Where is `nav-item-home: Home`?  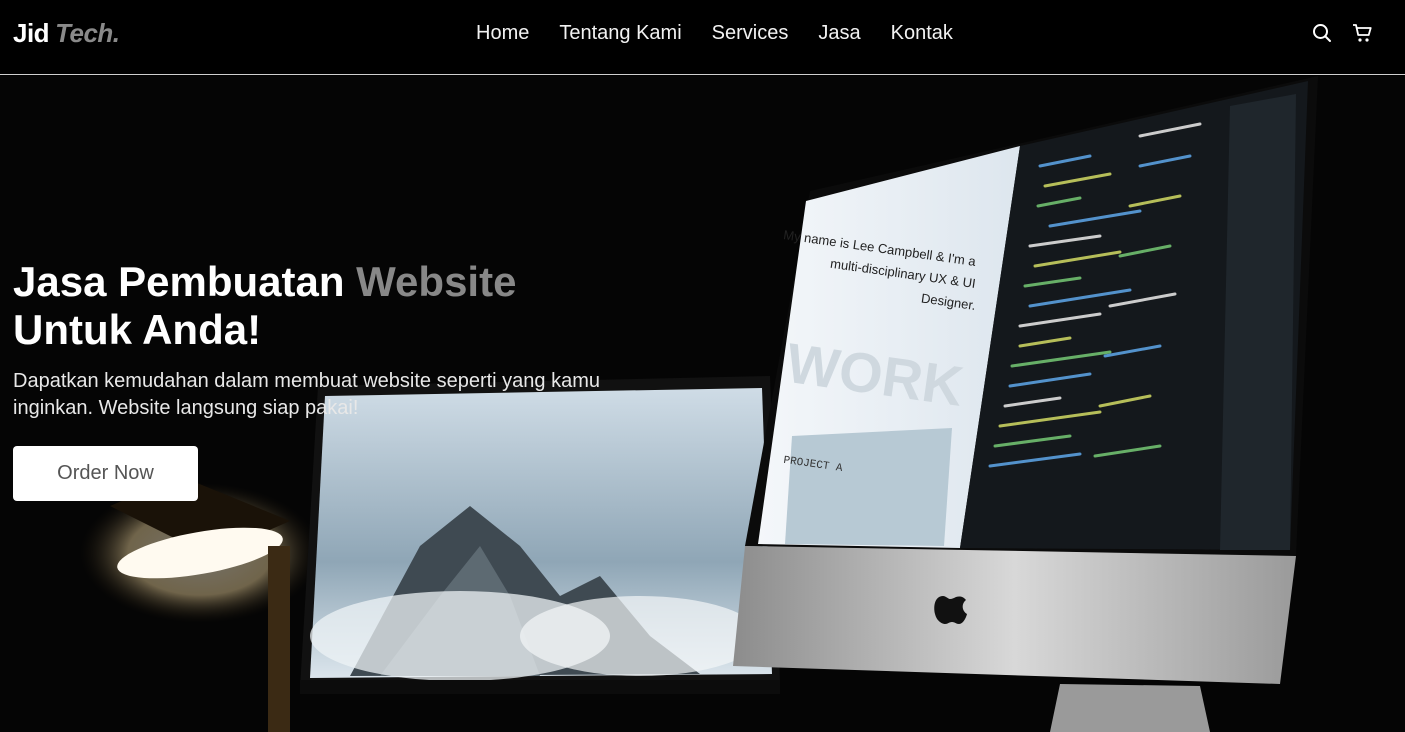
nav-item-home: Home is located at coordinates (502, 33).